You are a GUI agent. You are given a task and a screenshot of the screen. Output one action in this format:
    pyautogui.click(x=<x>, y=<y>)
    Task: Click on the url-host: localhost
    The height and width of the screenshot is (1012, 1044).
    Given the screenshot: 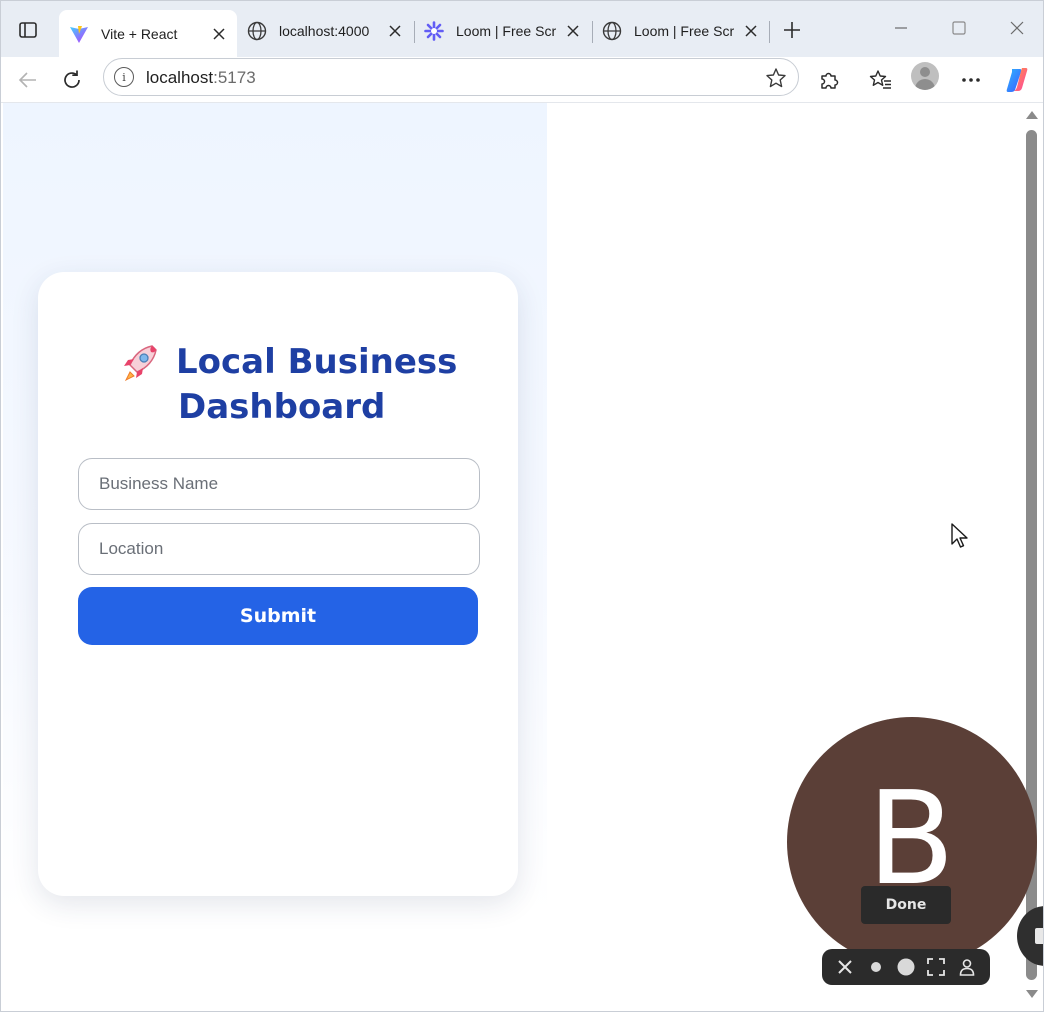 What is the action you would take?
    pyautogui.click(x=180, y=77)
    